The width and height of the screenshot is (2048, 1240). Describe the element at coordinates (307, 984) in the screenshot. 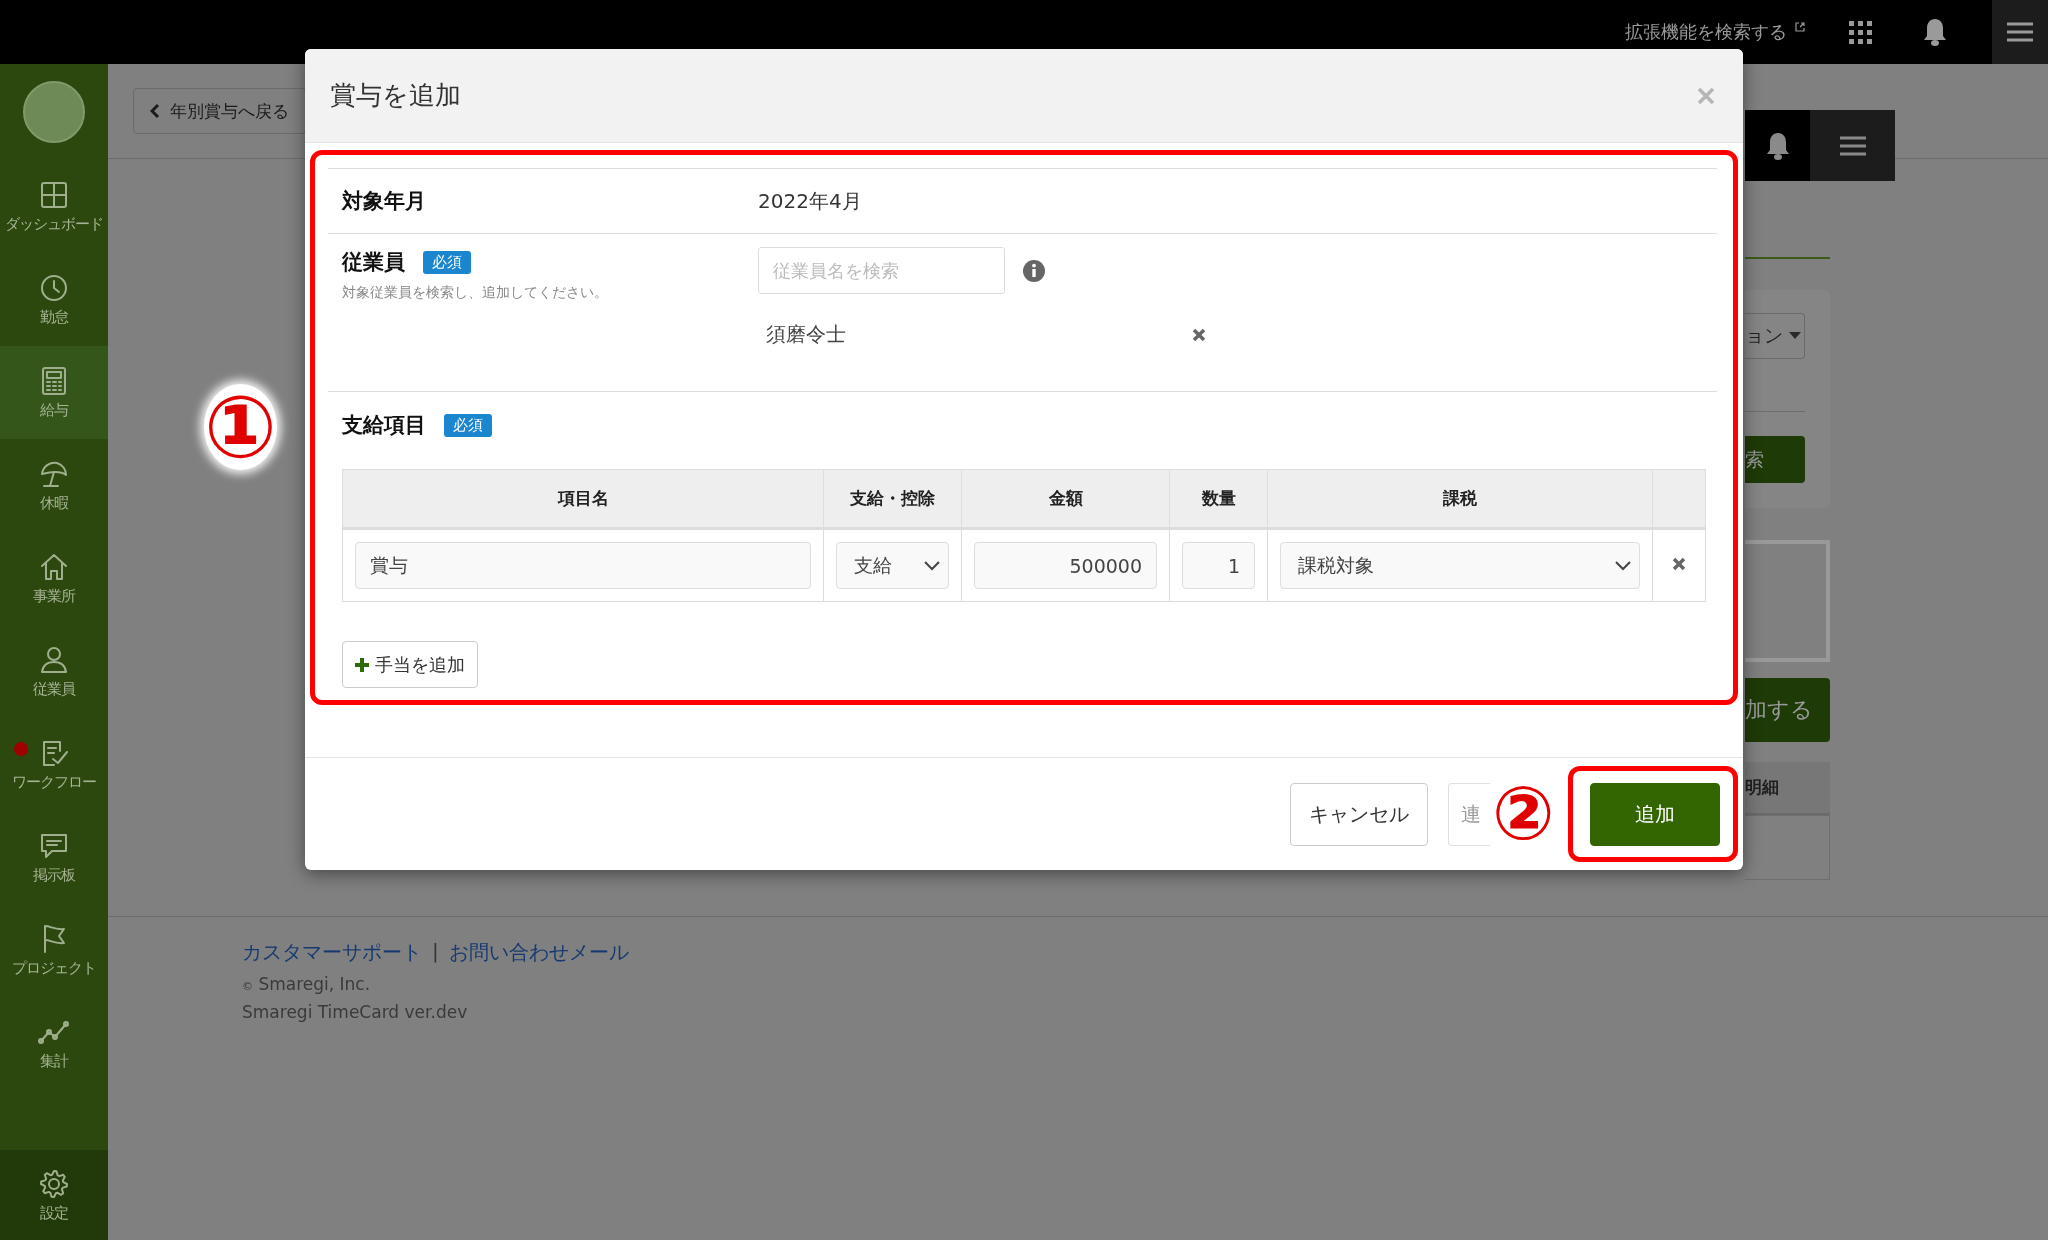

I see `copyright-text: © Smaregi, Inc.` at that location.